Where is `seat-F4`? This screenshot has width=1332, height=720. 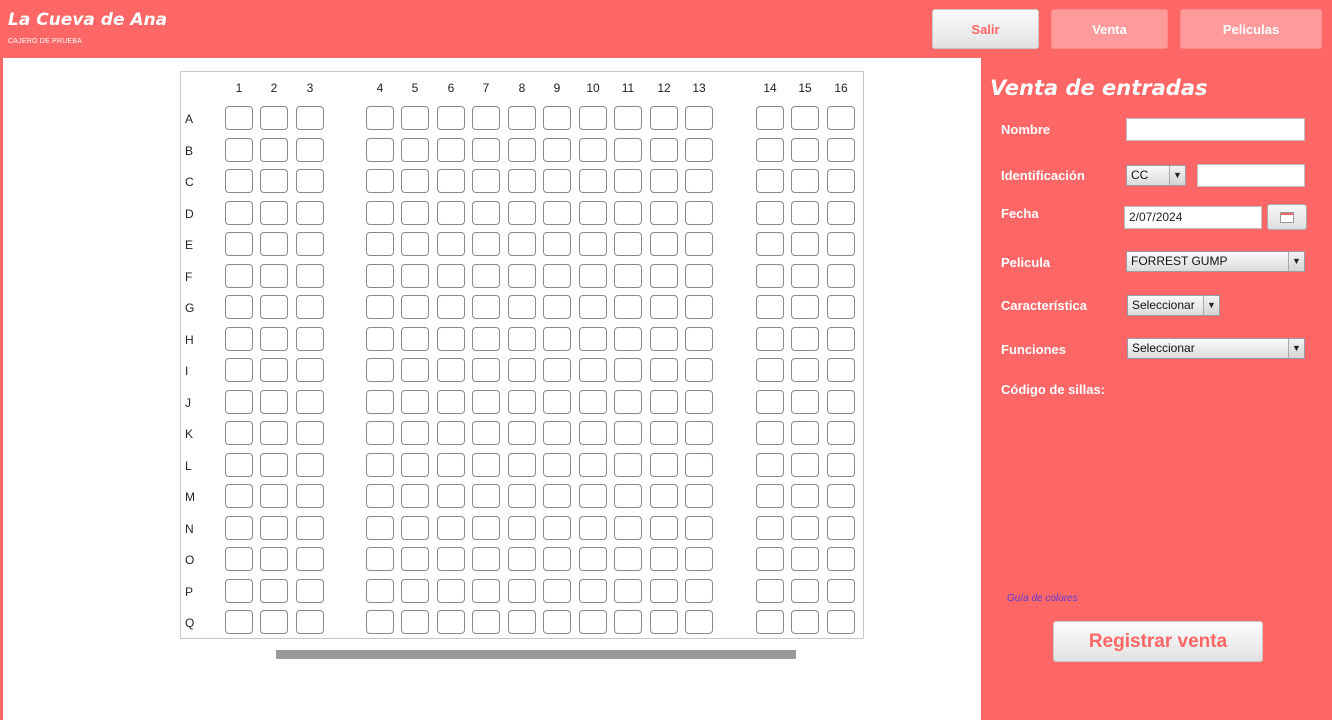
seat-F4 is located at coordinates (380, 276).